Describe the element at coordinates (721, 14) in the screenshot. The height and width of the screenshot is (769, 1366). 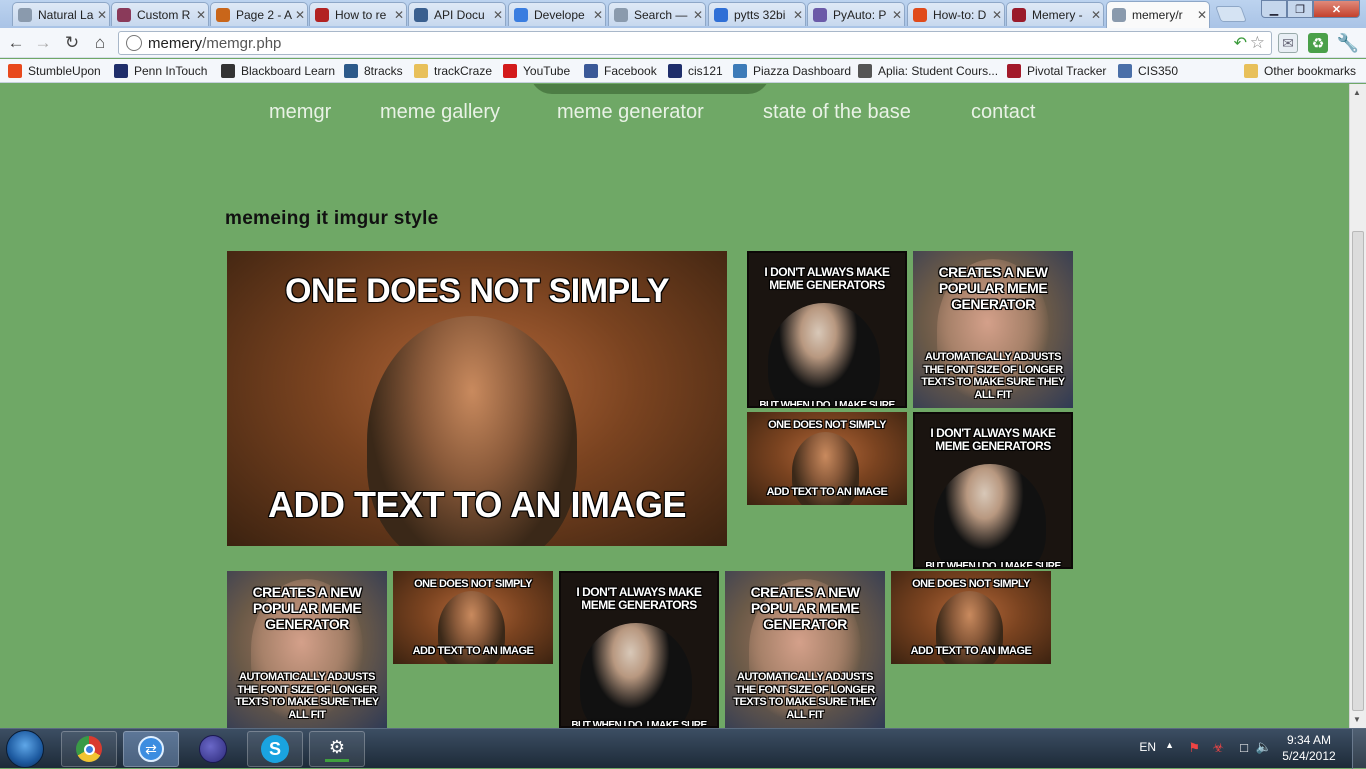
I see `google-g-favicon` at that location.